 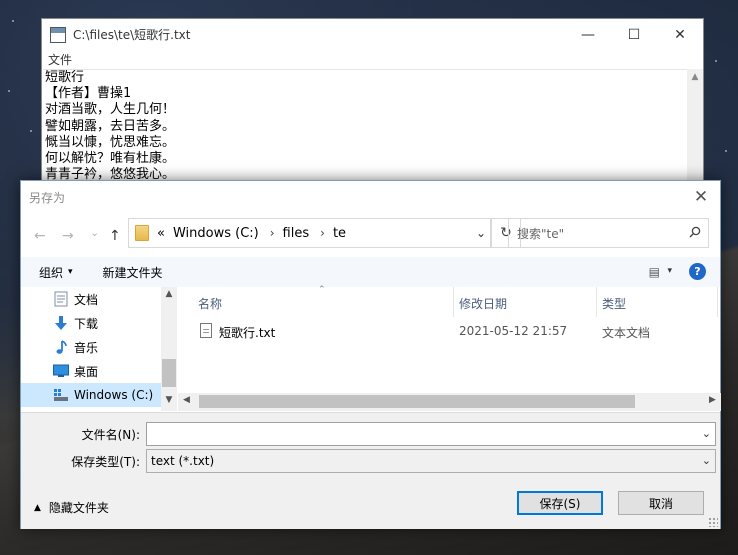 What do you see at coordinates (68, 236) in the screenshot?
I see `forward-arrow-icon: →` at bounding box center [68, 236].